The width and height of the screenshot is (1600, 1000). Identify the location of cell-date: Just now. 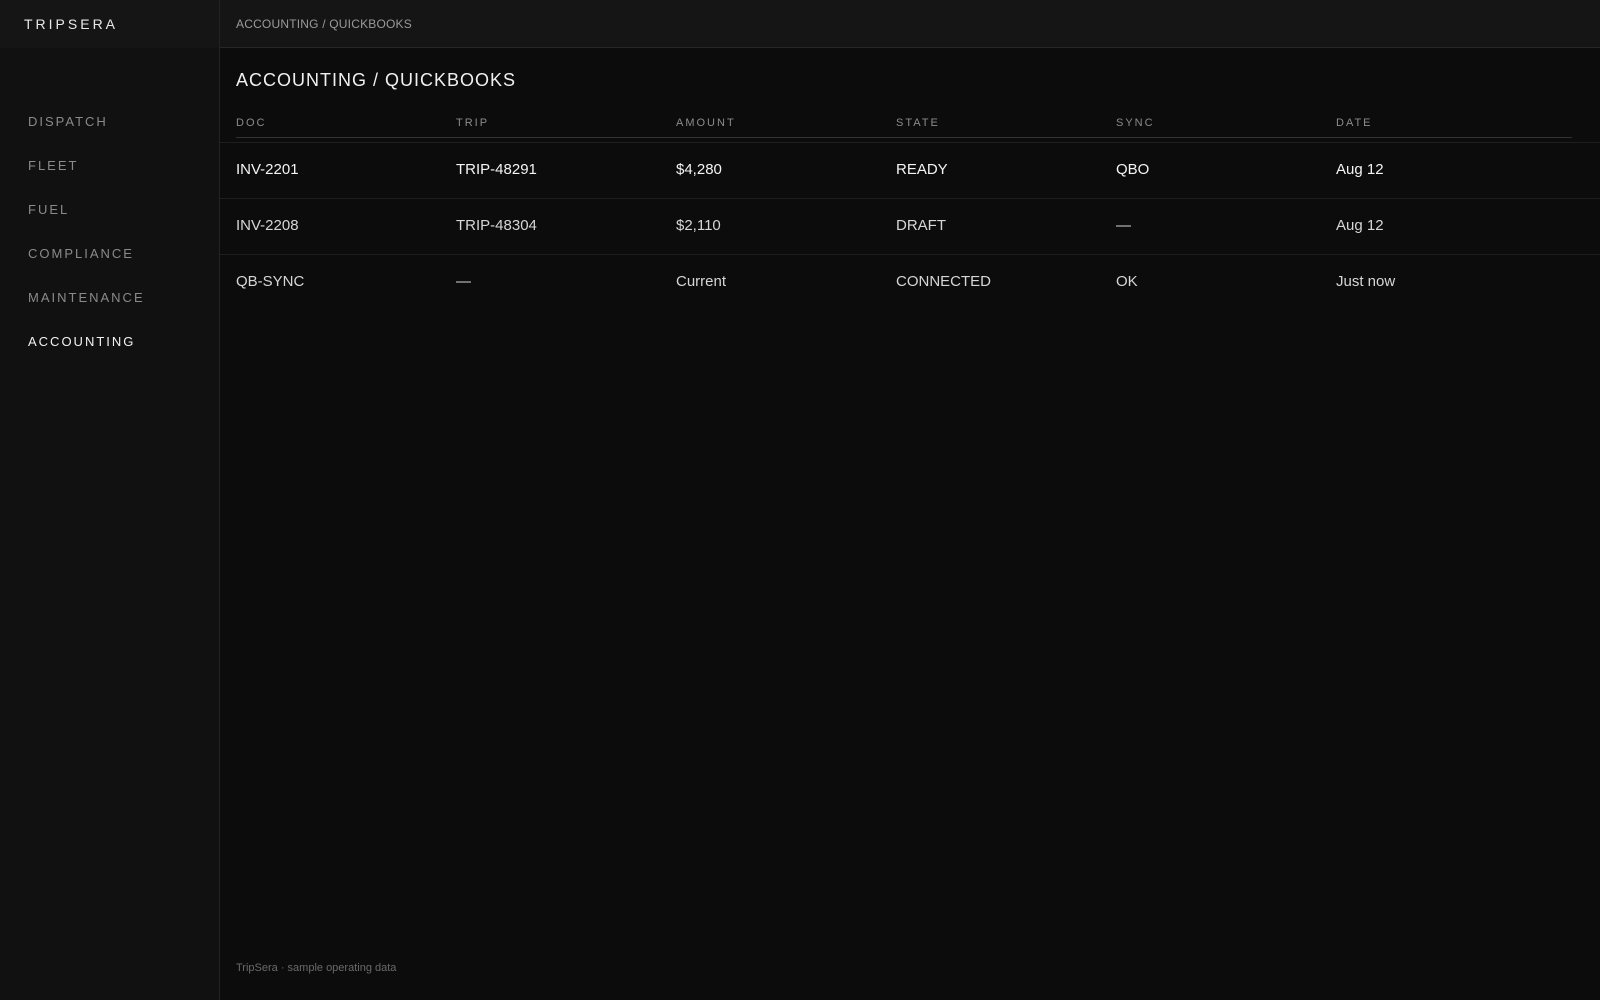
(1366, 281).